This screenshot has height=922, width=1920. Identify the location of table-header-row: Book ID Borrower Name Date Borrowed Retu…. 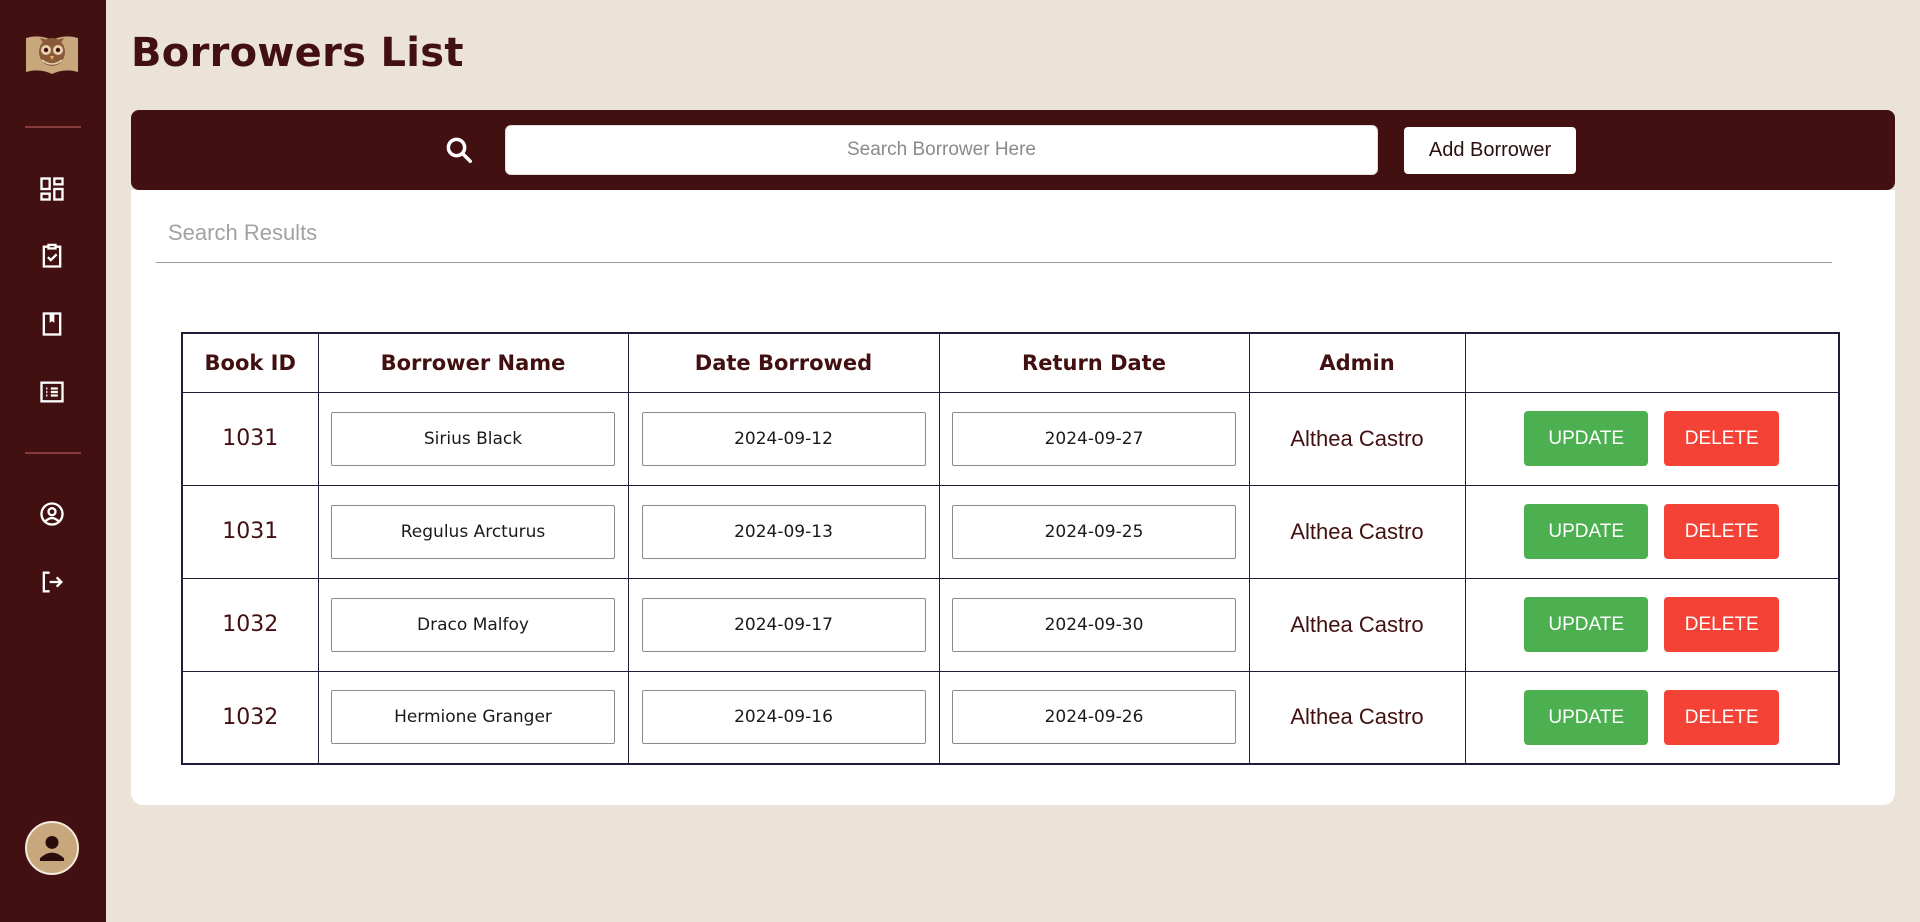
(1010, 362).